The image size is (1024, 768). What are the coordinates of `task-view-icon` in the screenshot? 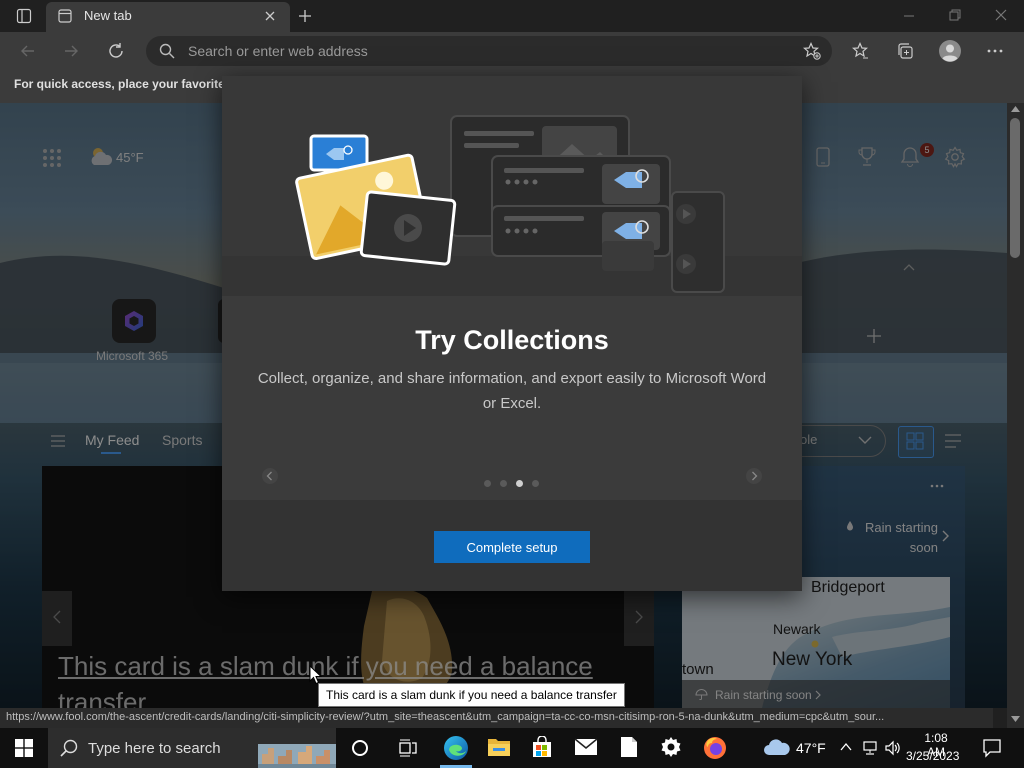 It's located at (408, 748).